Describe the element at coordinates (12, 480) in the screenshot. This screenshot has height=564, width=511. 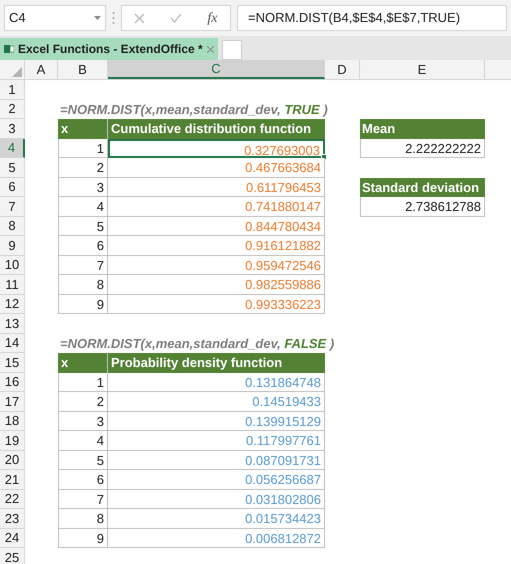
I see `row-header: 21` at that location.